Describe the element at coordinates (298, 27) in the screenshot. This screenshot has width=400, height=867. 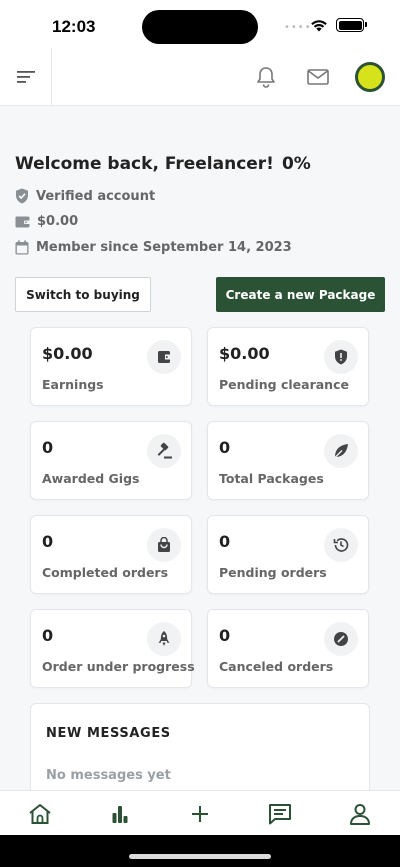
I see `signal-icon: ••••` at that location.